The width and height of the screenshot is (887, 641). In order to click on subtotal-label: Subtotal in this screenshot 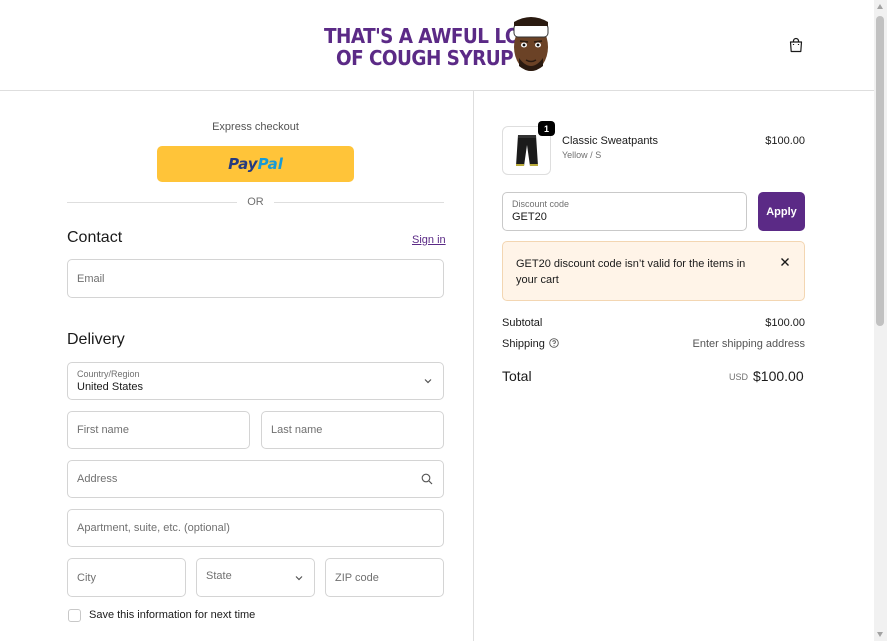, I will do `click(522, 323)`.